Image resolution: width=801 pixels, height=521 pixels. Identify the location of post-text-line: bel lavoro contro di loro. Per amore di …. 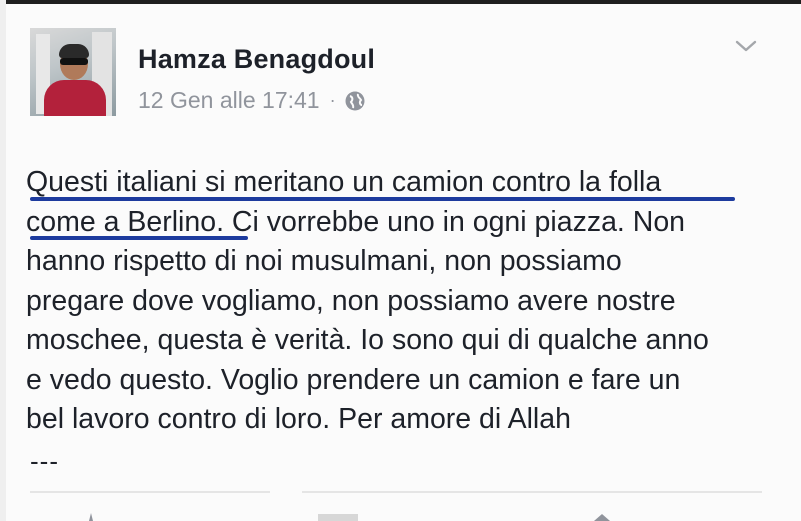
(298, 419).